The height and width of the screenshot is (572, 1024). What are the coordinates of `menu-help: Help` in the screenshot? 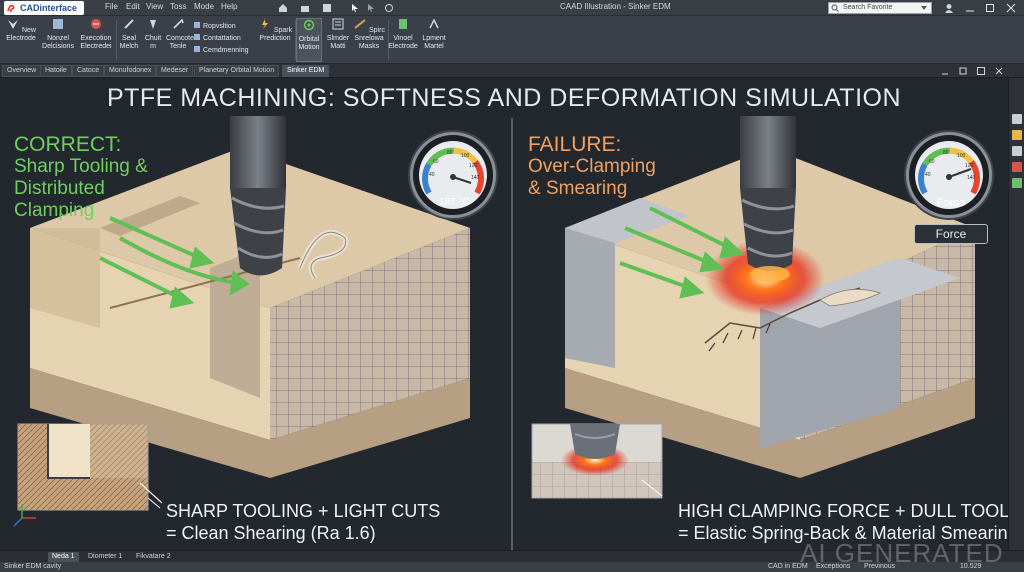 It's located at (229, 6).